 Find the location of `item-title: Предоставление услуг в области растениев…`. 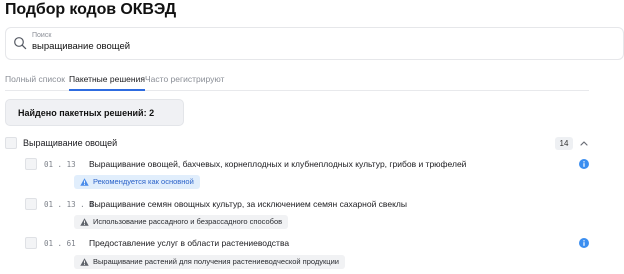

item-title: Предоставление услуг в области растениев… is located at coordinates (189, 243).